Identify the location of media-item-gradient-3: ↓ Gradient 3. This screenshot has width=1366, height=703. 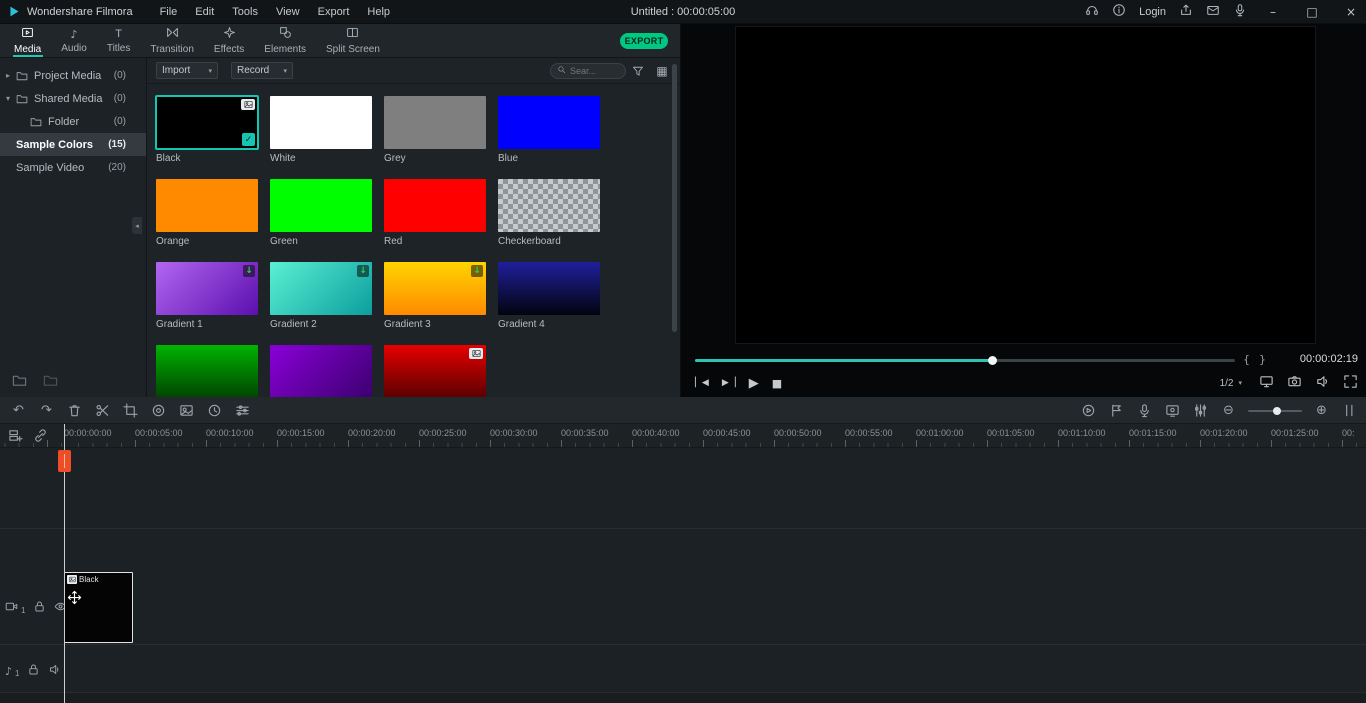
(435, 297).